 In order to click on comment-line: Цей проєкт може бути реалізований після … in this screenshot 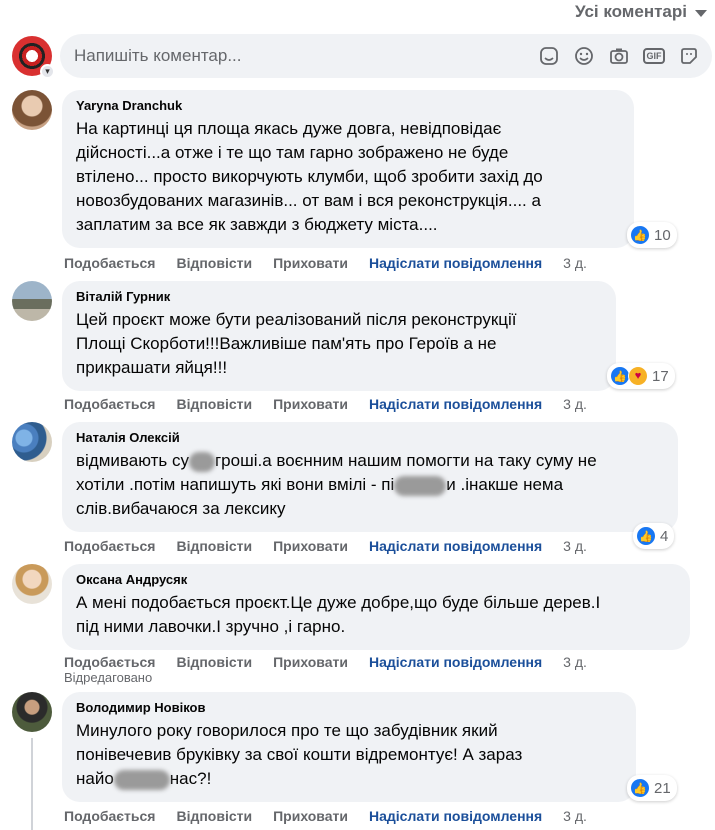, I will do `click(296, 319)`.